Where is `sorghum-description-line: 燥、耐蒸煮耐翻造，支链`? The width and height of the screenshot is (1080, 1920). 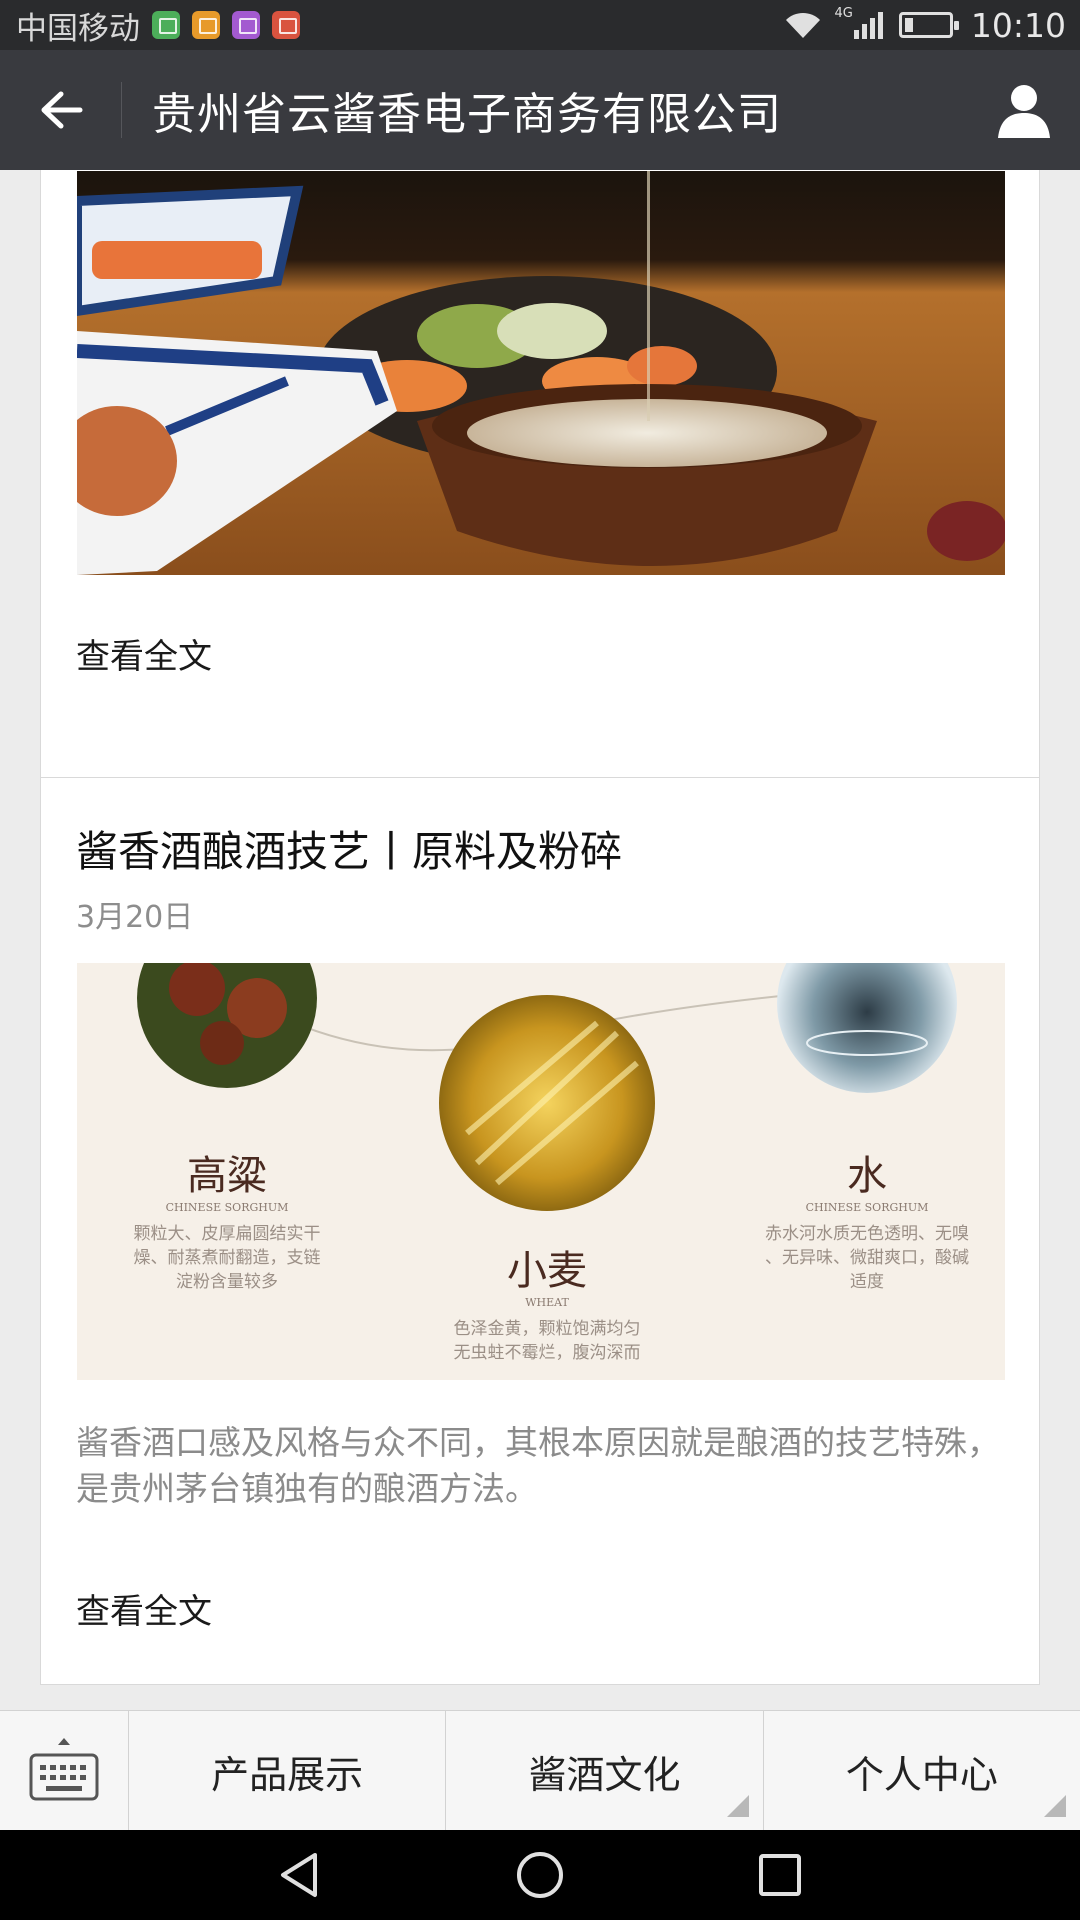 sorghum-description-line: 燥、耐蒸煮耐翻造，支链 is located at coordinates (227, 1258).